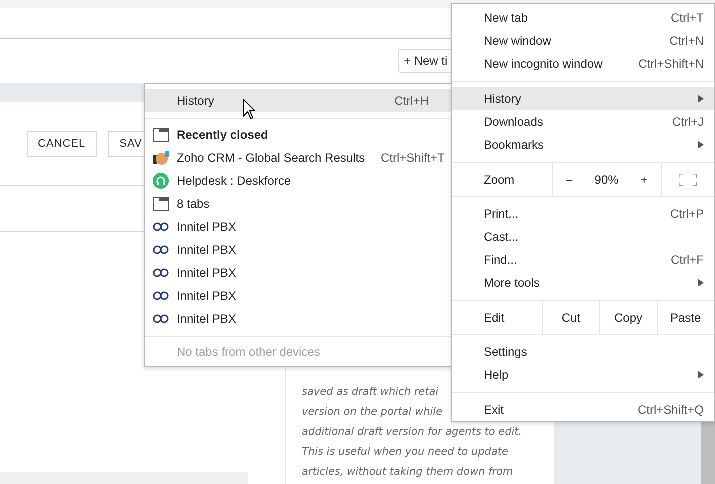  I want to click on recent-tab-item: Recently closed, so click(300, 134).